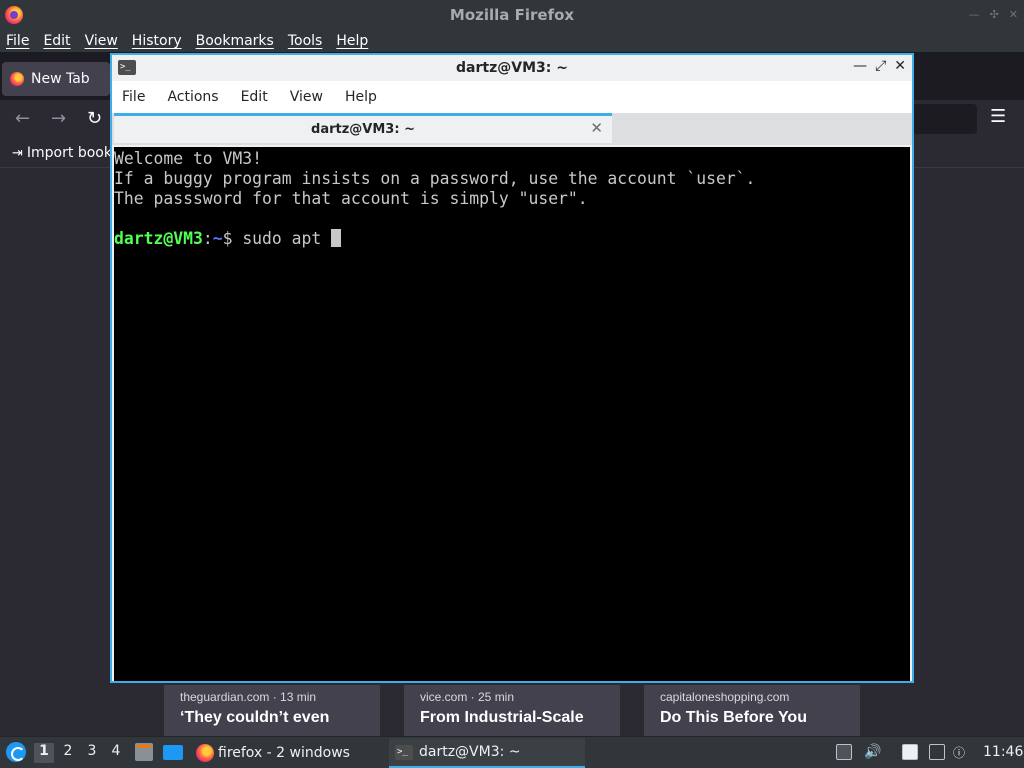 The height and width of the screenshot is (768, 1024). What do you see at coordinates (306, 97) in the screenshot?
I see `term-menu-view: View` at bounding box center [306, 97].